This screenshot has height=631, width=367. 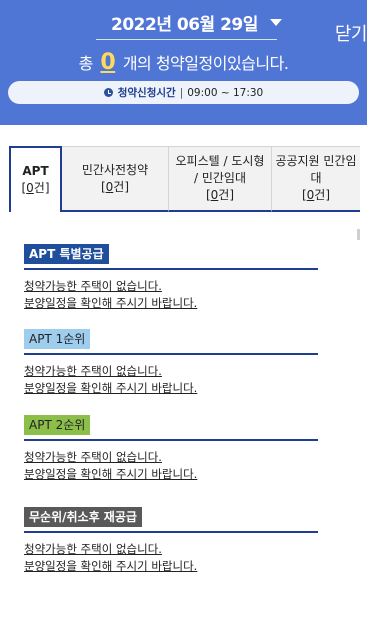 What do you see at coordinates (225, 92) in the screenshot?
I see `time-value: 09:00 ~ 17:30` at bounding box center [225, 92].